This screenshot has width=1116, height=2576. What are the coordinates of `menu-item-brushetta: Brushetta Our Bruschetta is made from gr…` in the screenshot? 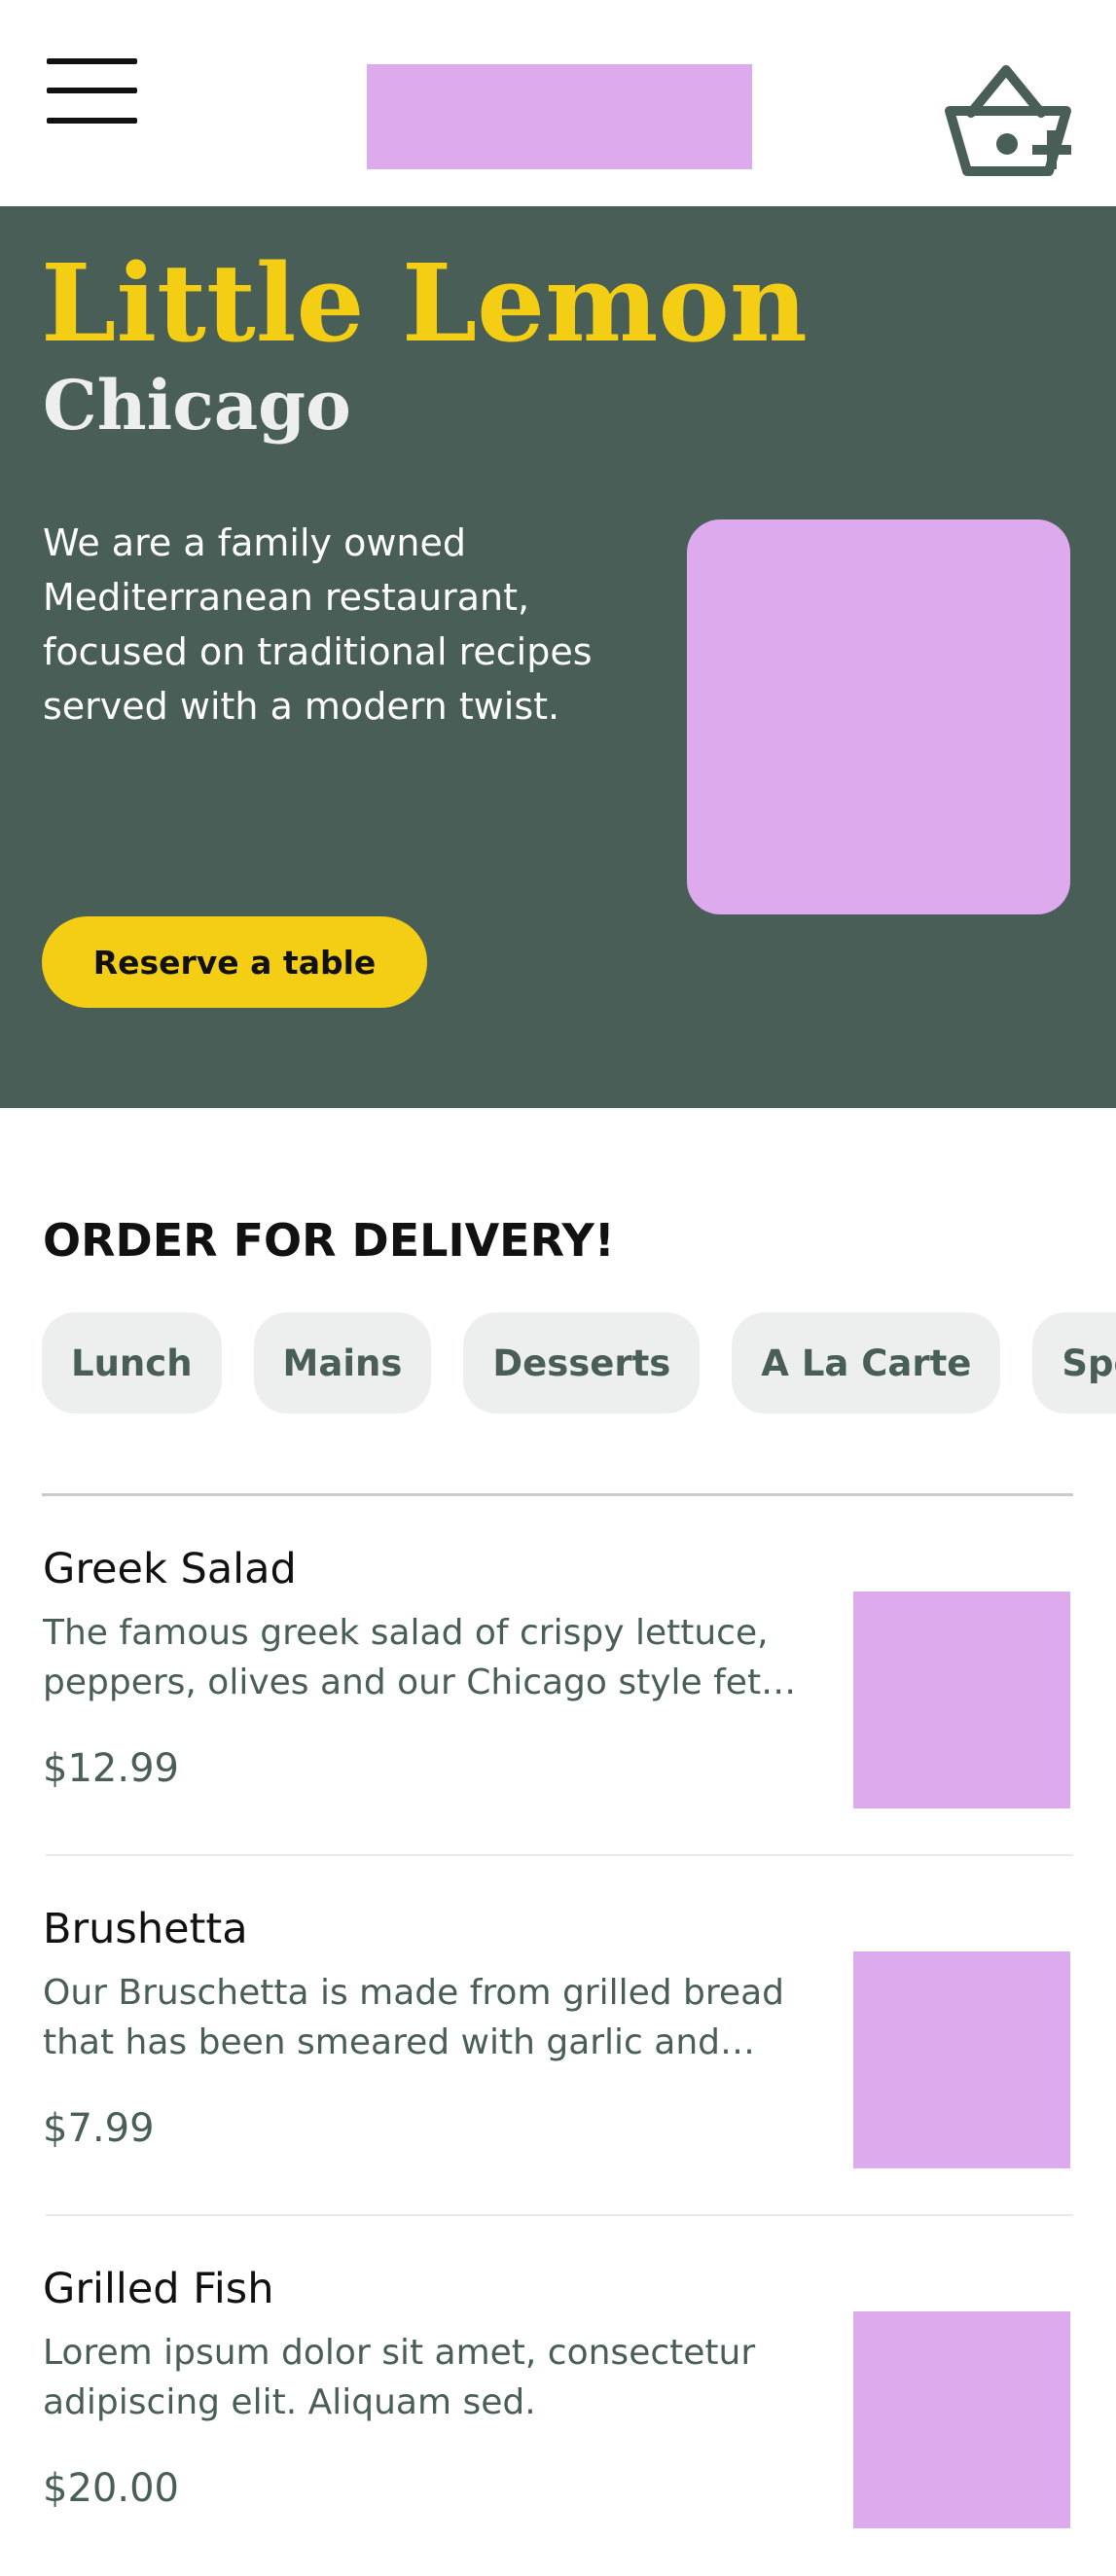 It's located at (558, 2036).